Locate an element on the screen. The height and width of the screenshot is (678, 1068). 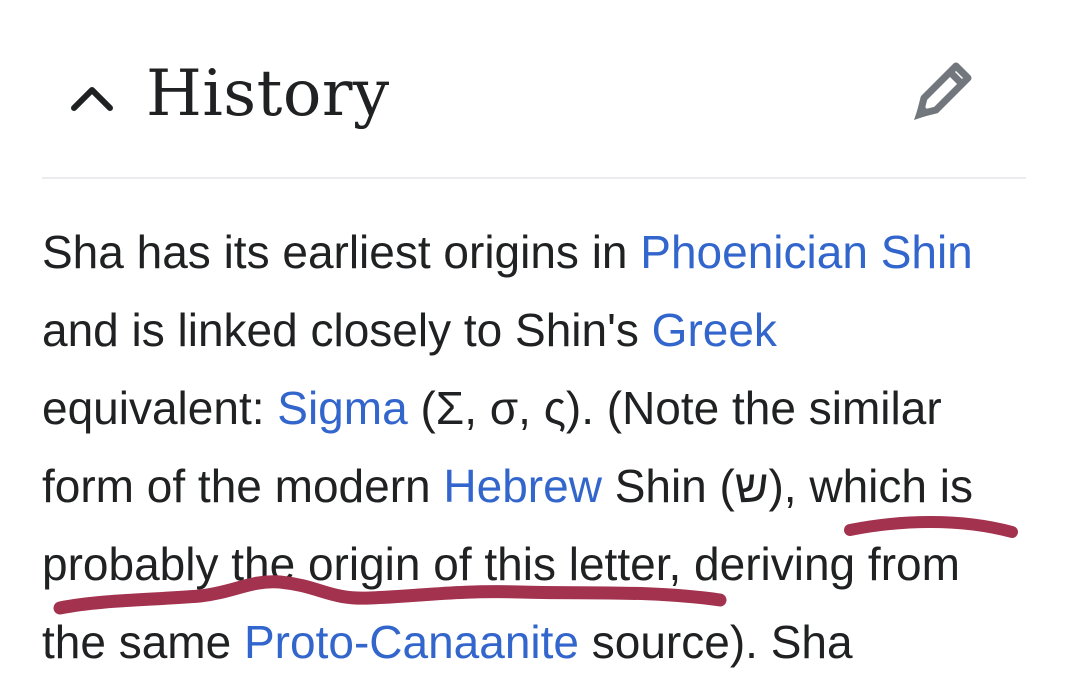
link-greek: Greek is located at coordinates (714, 330).